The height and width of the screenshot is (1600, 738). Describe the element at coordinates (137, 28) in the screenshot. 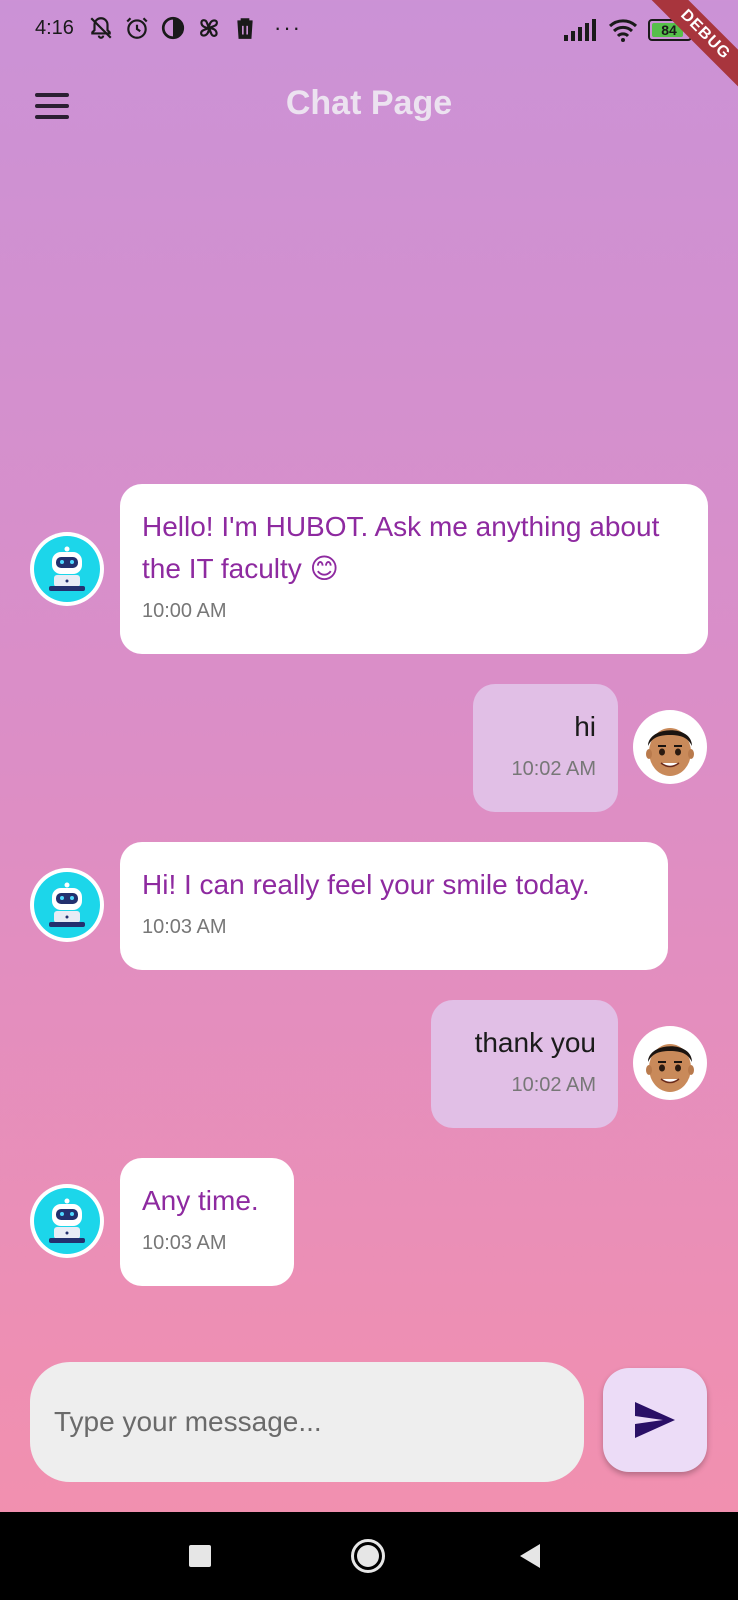

I see `alarm-icon` at that location.